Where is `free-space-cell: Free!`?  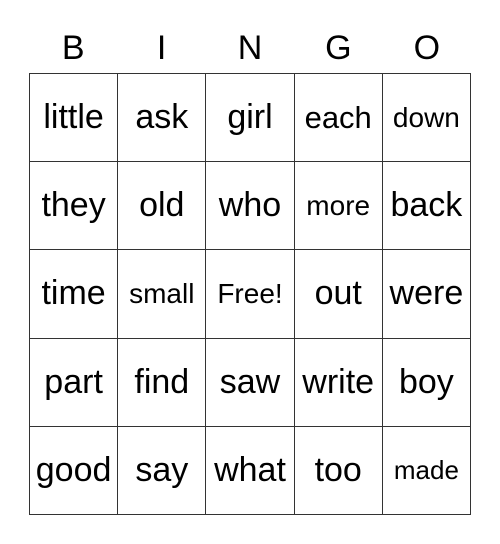 free-space-cell: Free! is located at coordinates (250, 294).